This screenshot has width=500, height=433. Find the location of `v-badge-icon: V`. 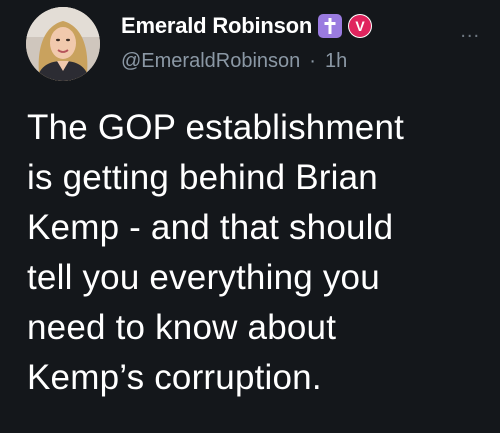

v-badge-icon: V is located at coordinates (360, 26).